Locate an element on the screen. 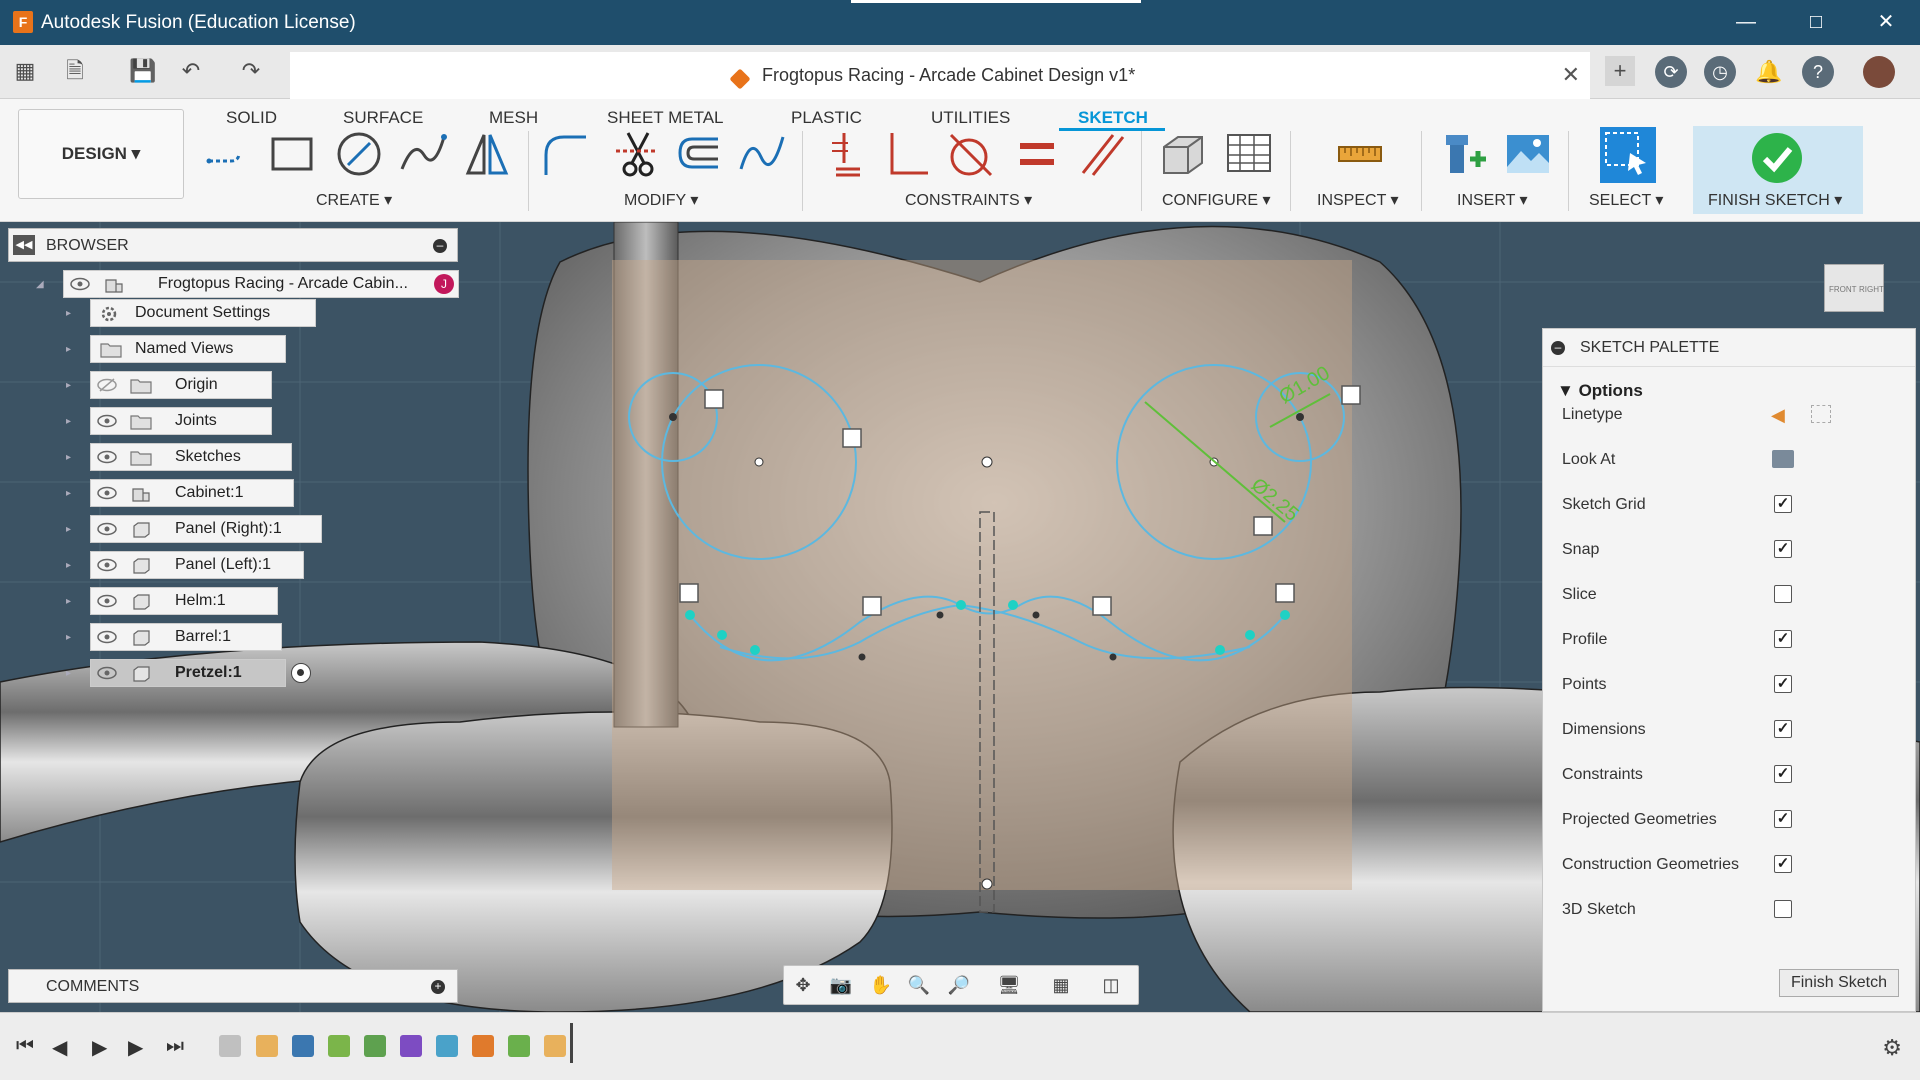  parallel-constraint-icon is located at coordinates (1102, 154).